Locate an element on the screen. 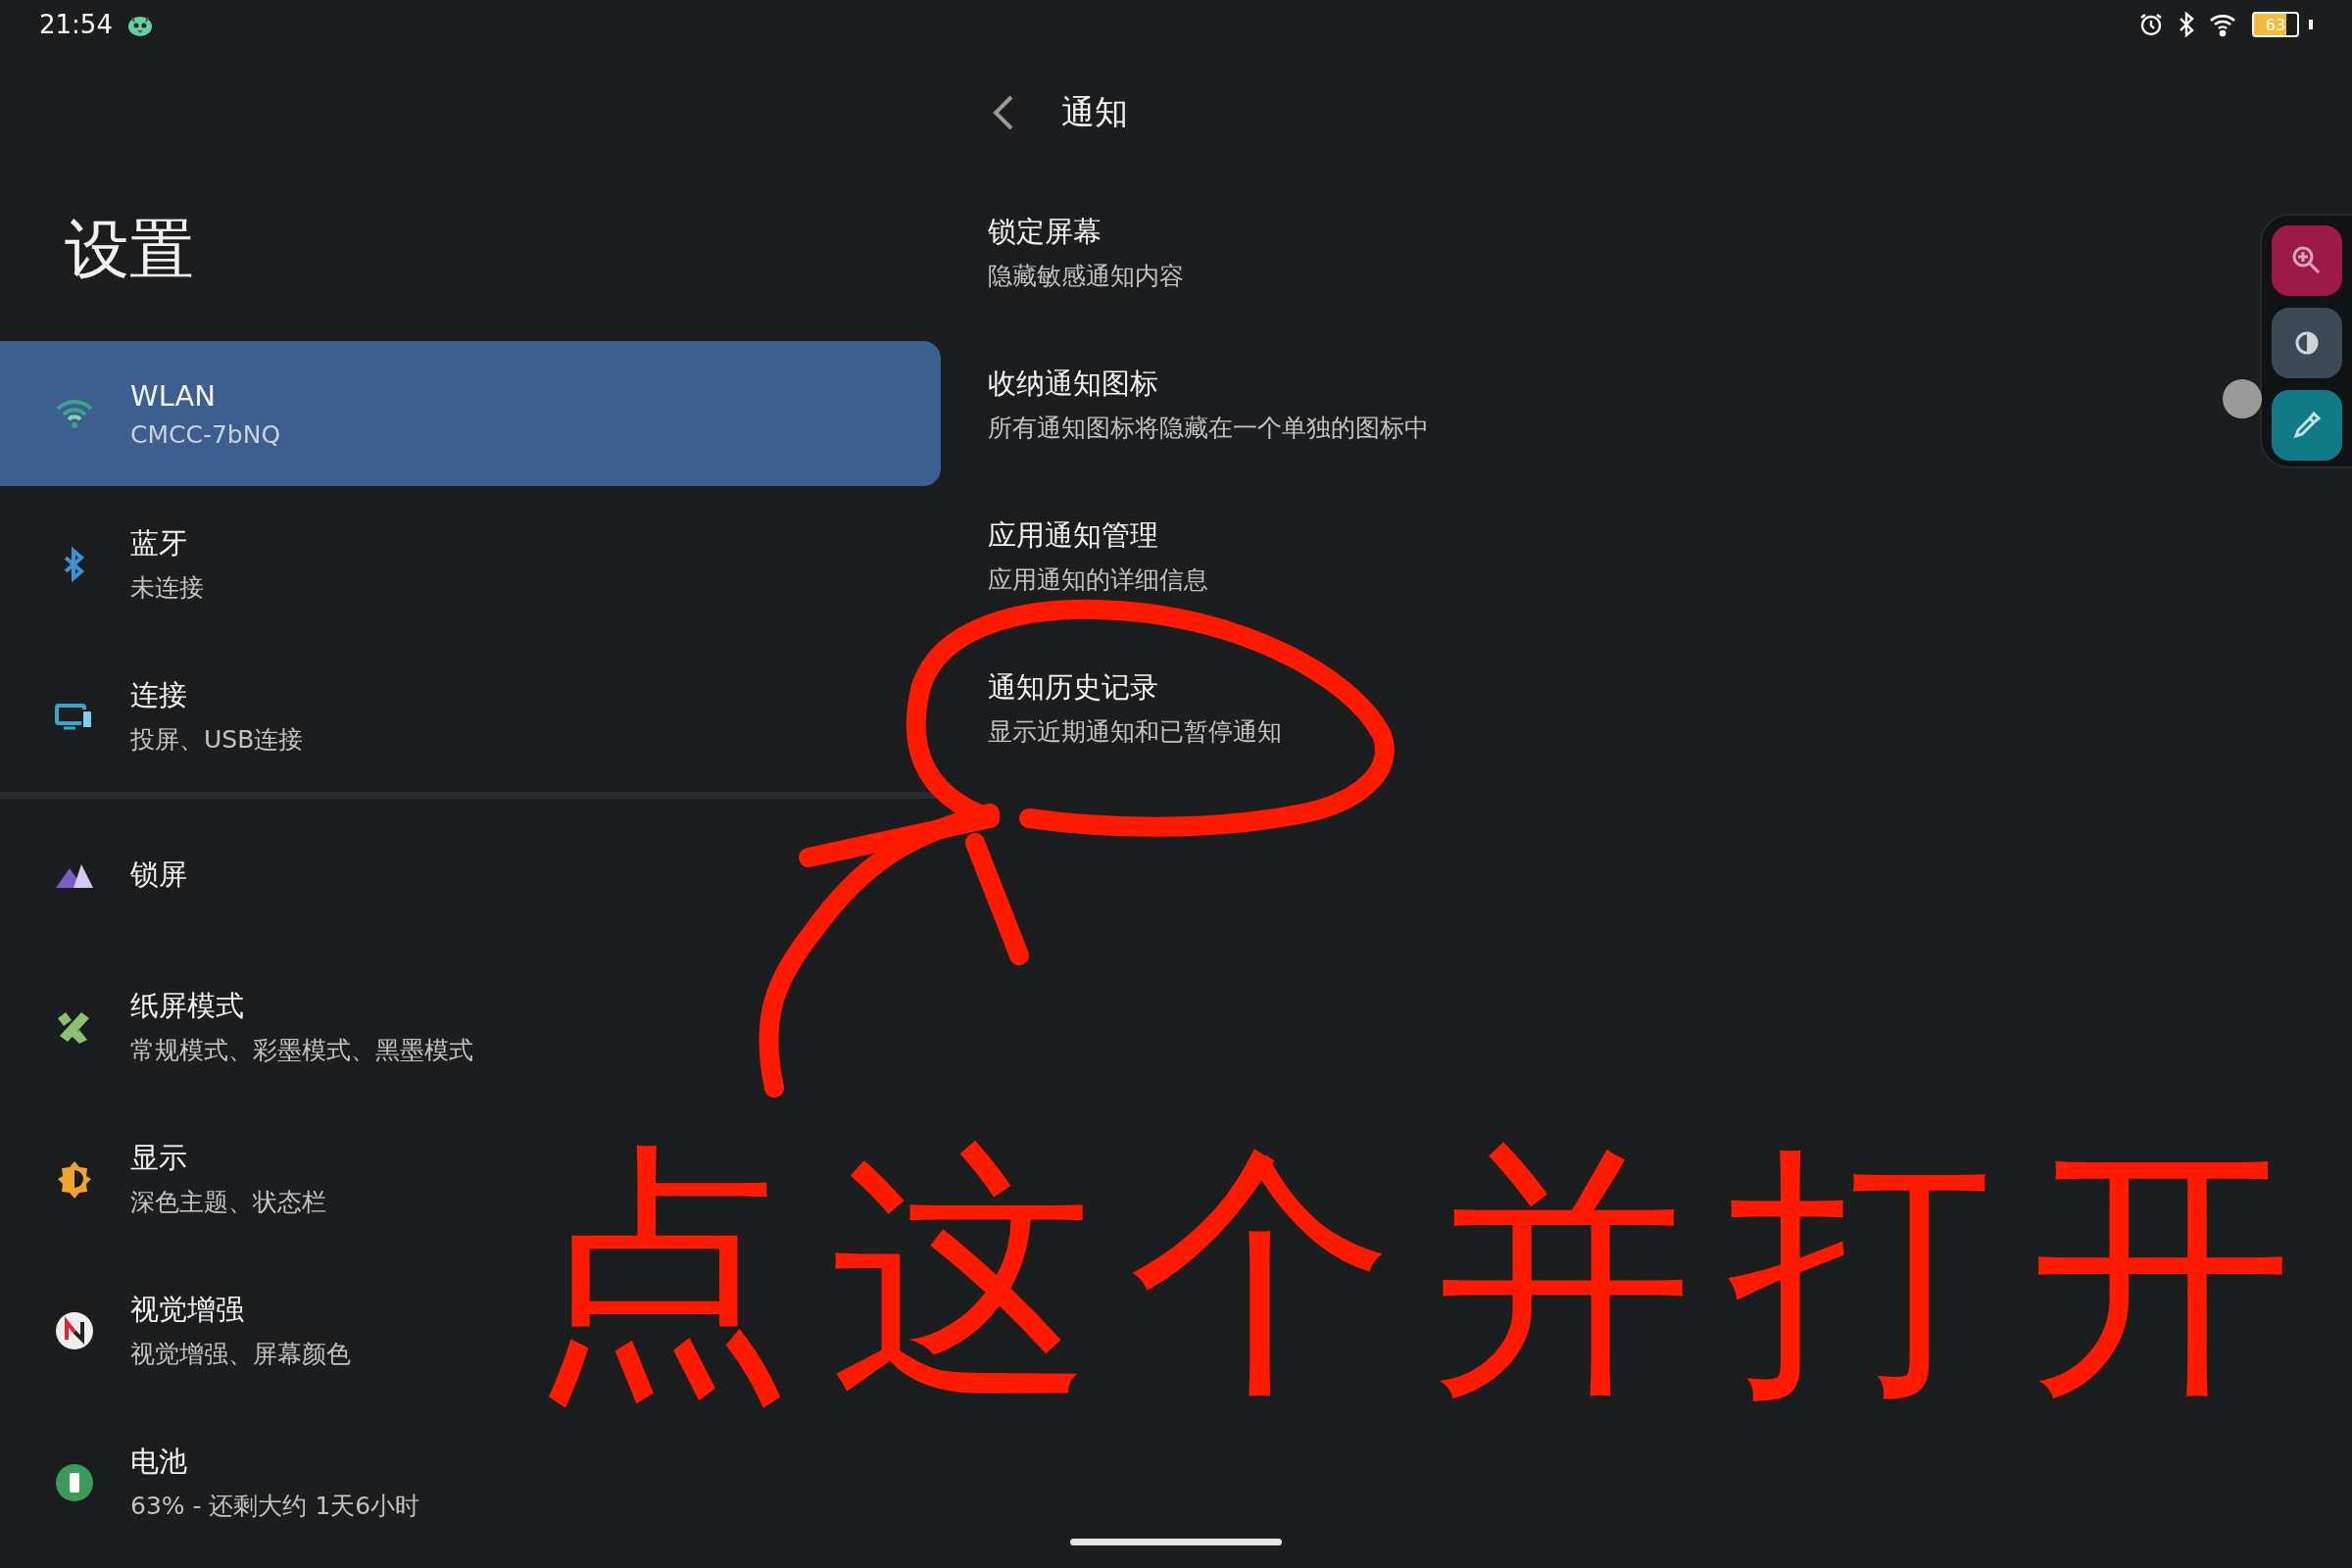  item-title: 显示 is located at coordinates (159, 1158).